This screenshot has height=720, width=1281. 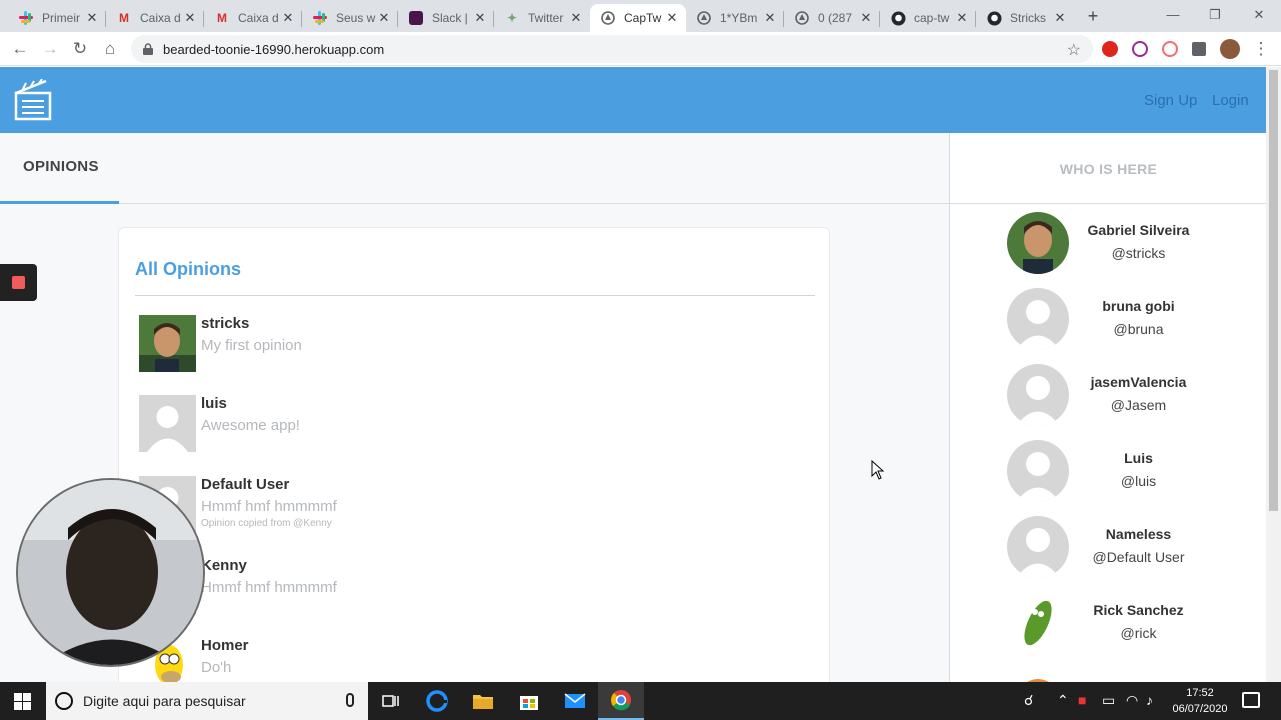 I want to click on browser-tab: 1*YBm ✕, so click(x=735, y=18).